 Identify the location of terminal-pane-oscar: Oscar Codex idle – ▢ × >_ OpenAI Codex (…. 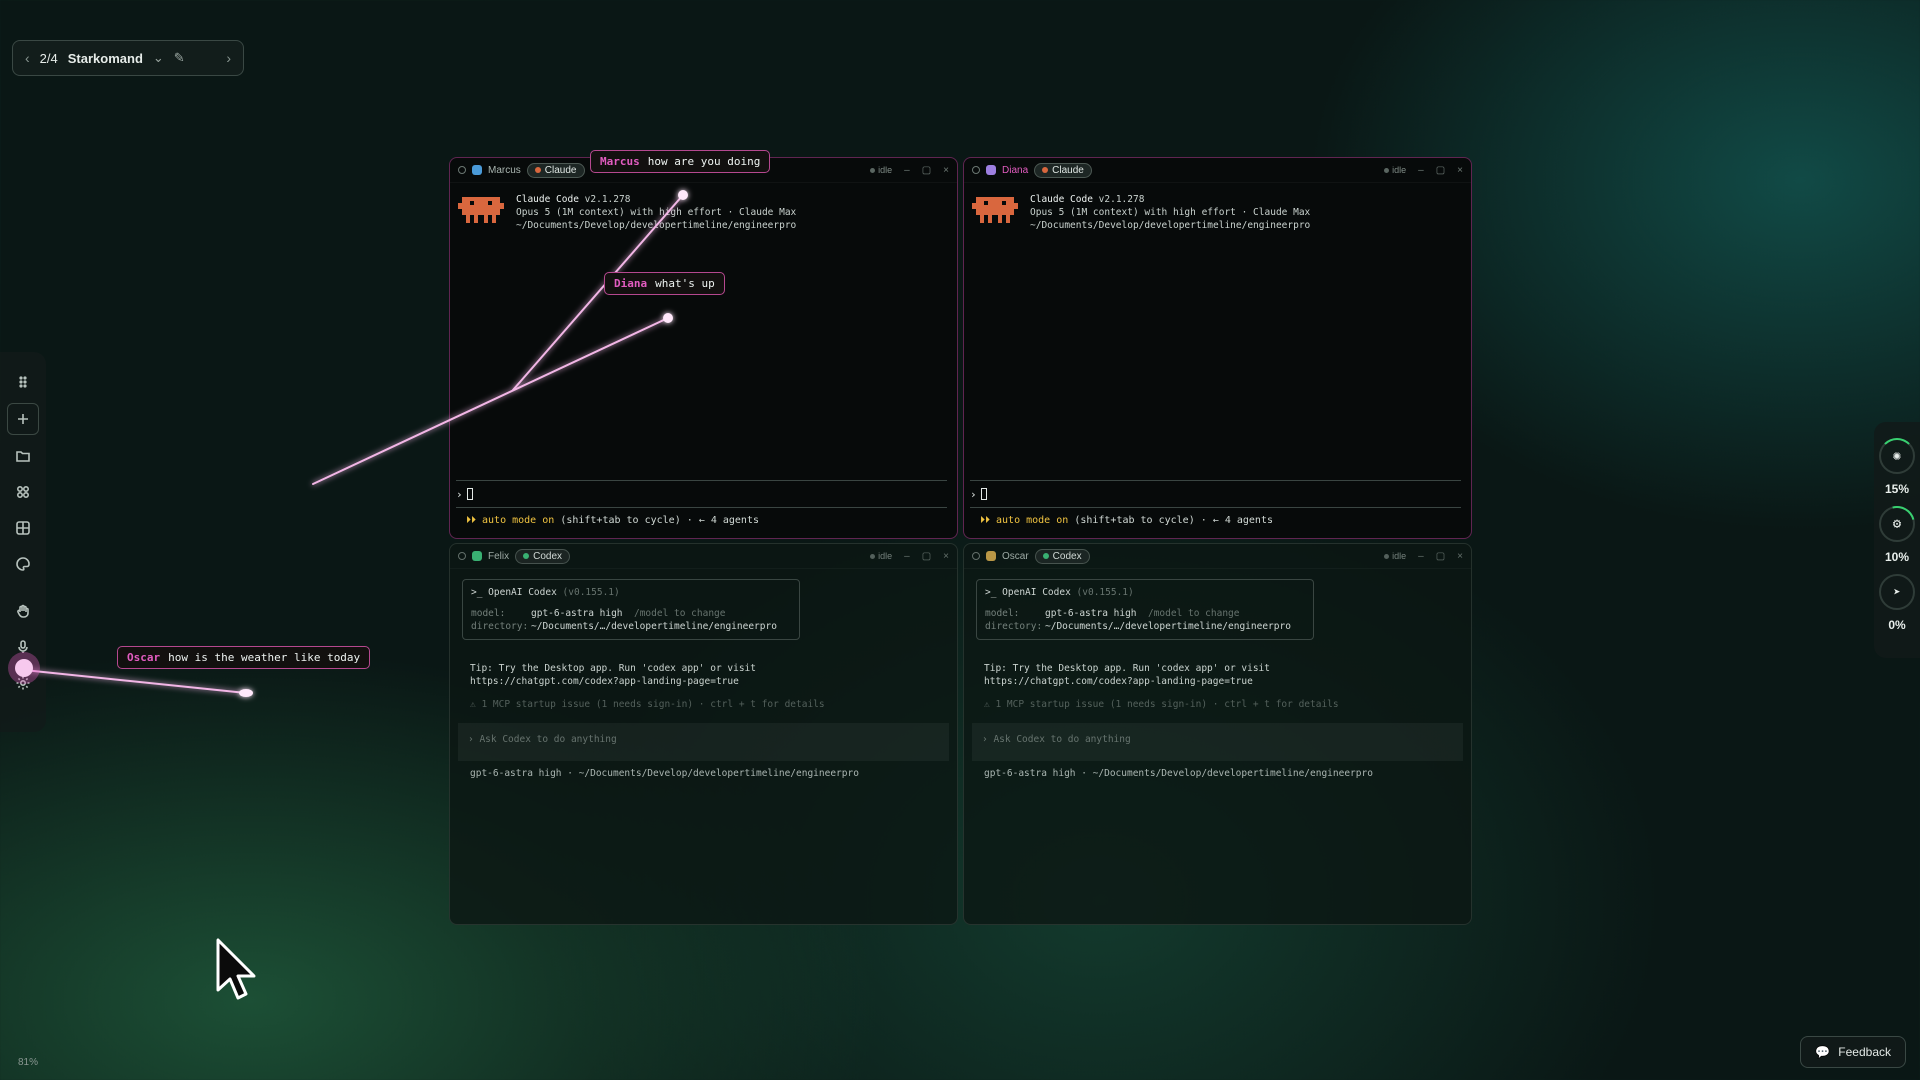
(1217, 734).